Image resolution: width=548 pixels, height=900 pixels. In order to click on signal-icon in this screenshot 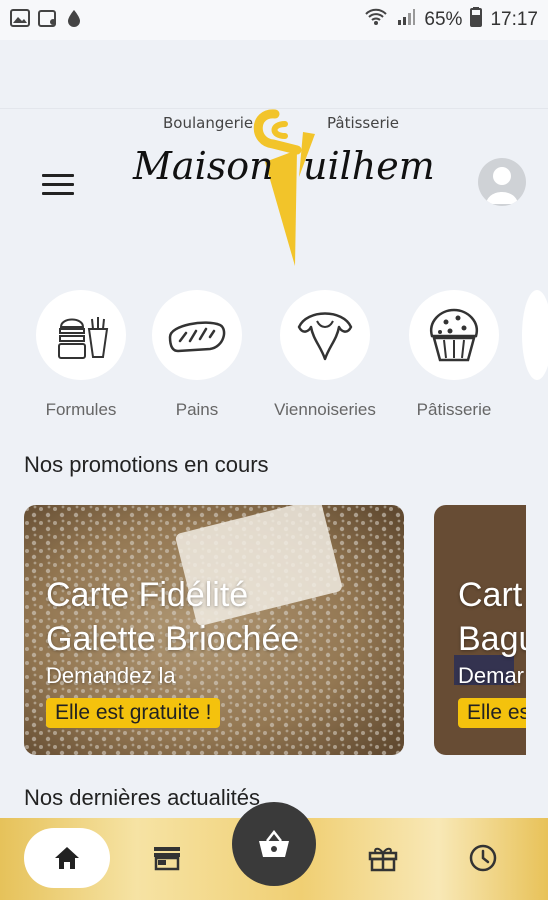, I will do `click(406, 20)`.